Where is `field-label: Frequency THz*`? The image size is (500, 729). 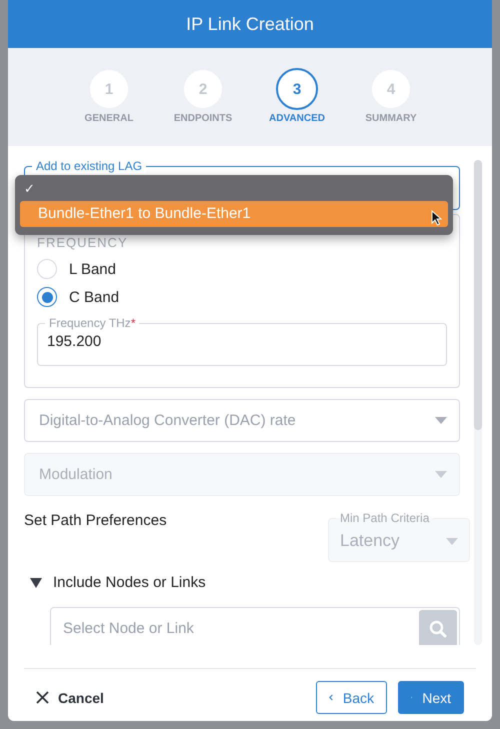 field-label: Frequency THz* is located at coordinates (92, 323).